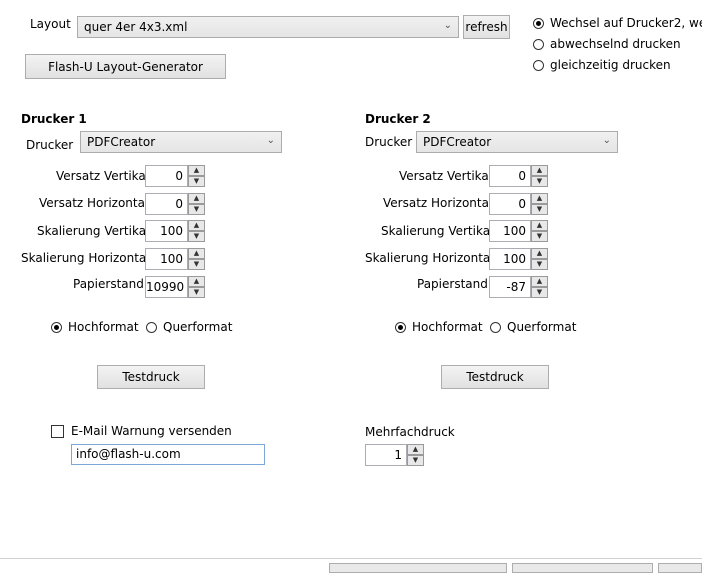  I want to click on mode-option-label: abwechselnd drucken, so click(615, 44).